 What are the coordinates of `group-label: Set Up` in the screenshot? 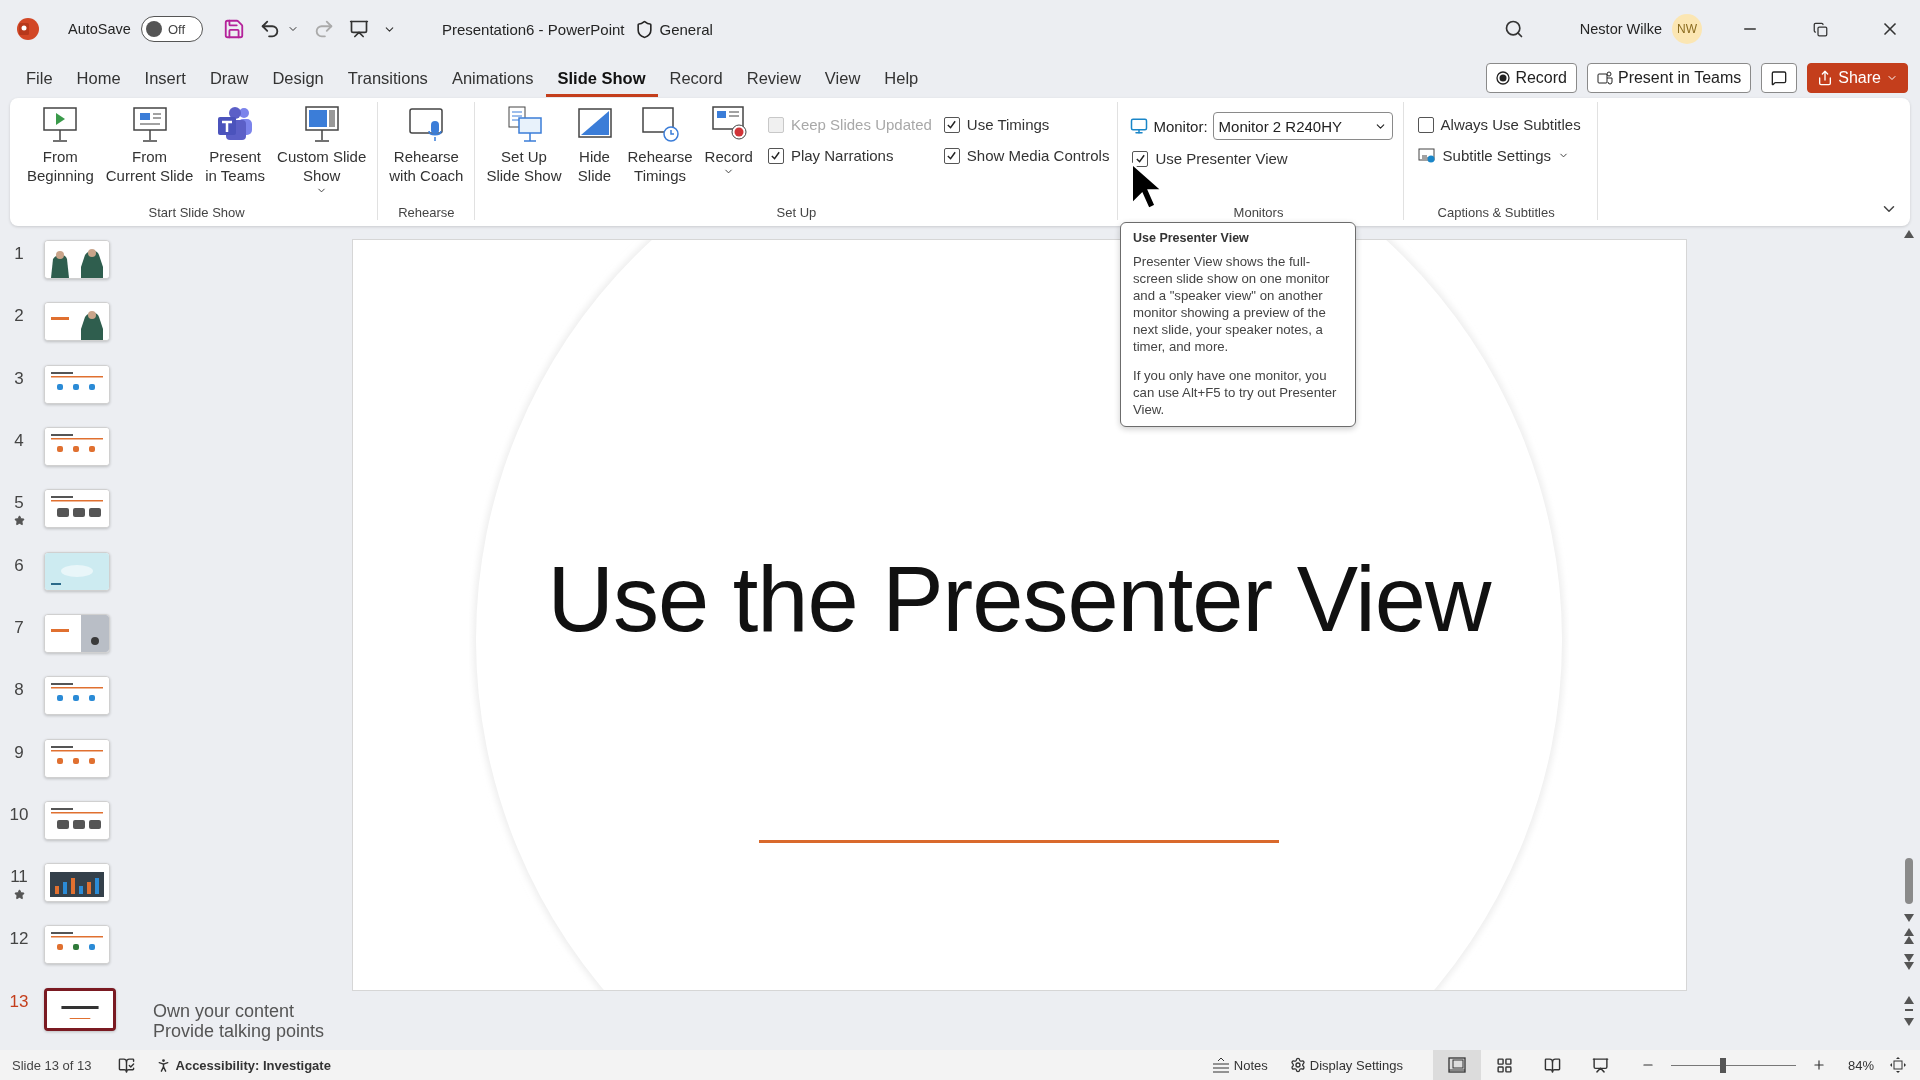 It's located at (796, 212).